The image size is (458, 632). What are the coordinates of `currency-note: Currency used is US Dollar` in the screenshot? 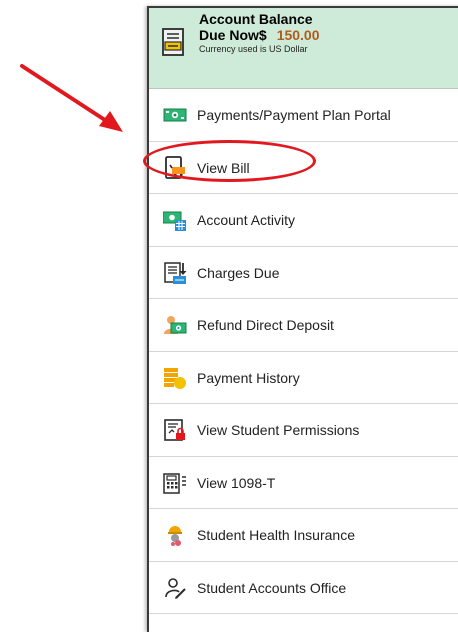 It's located at (253, 49).